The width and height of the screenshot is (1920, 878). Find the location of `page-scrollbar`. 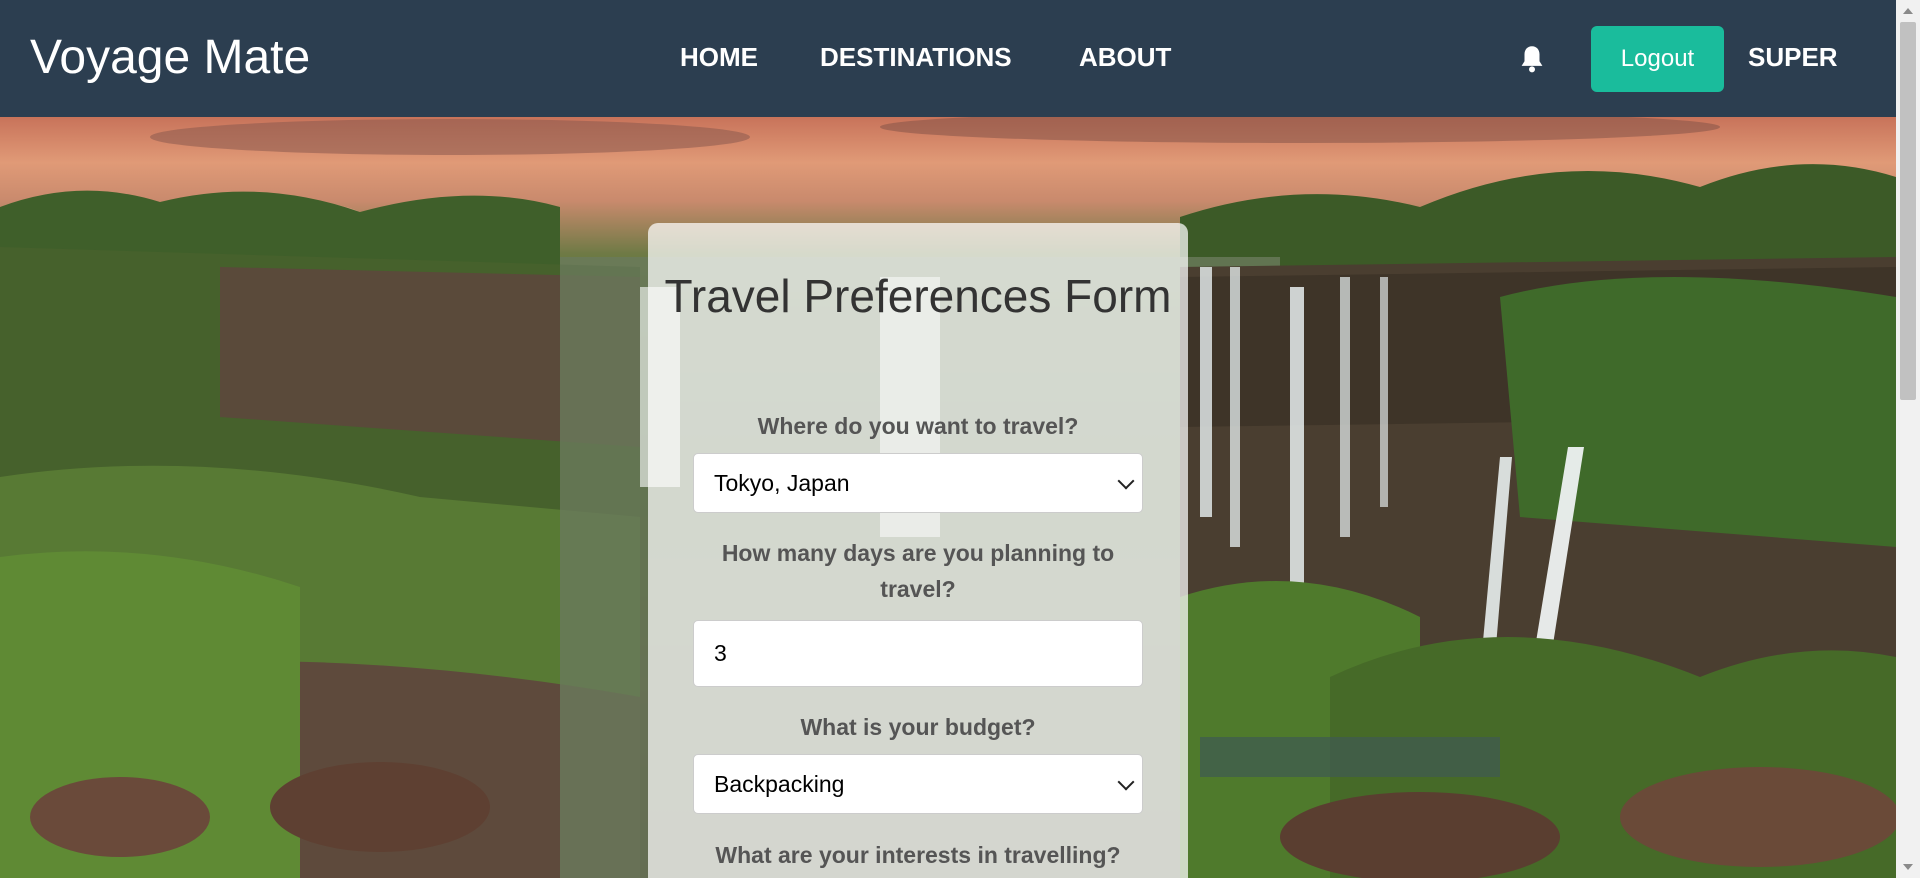

page-scrollbar is located at coordinates (1908, 439).